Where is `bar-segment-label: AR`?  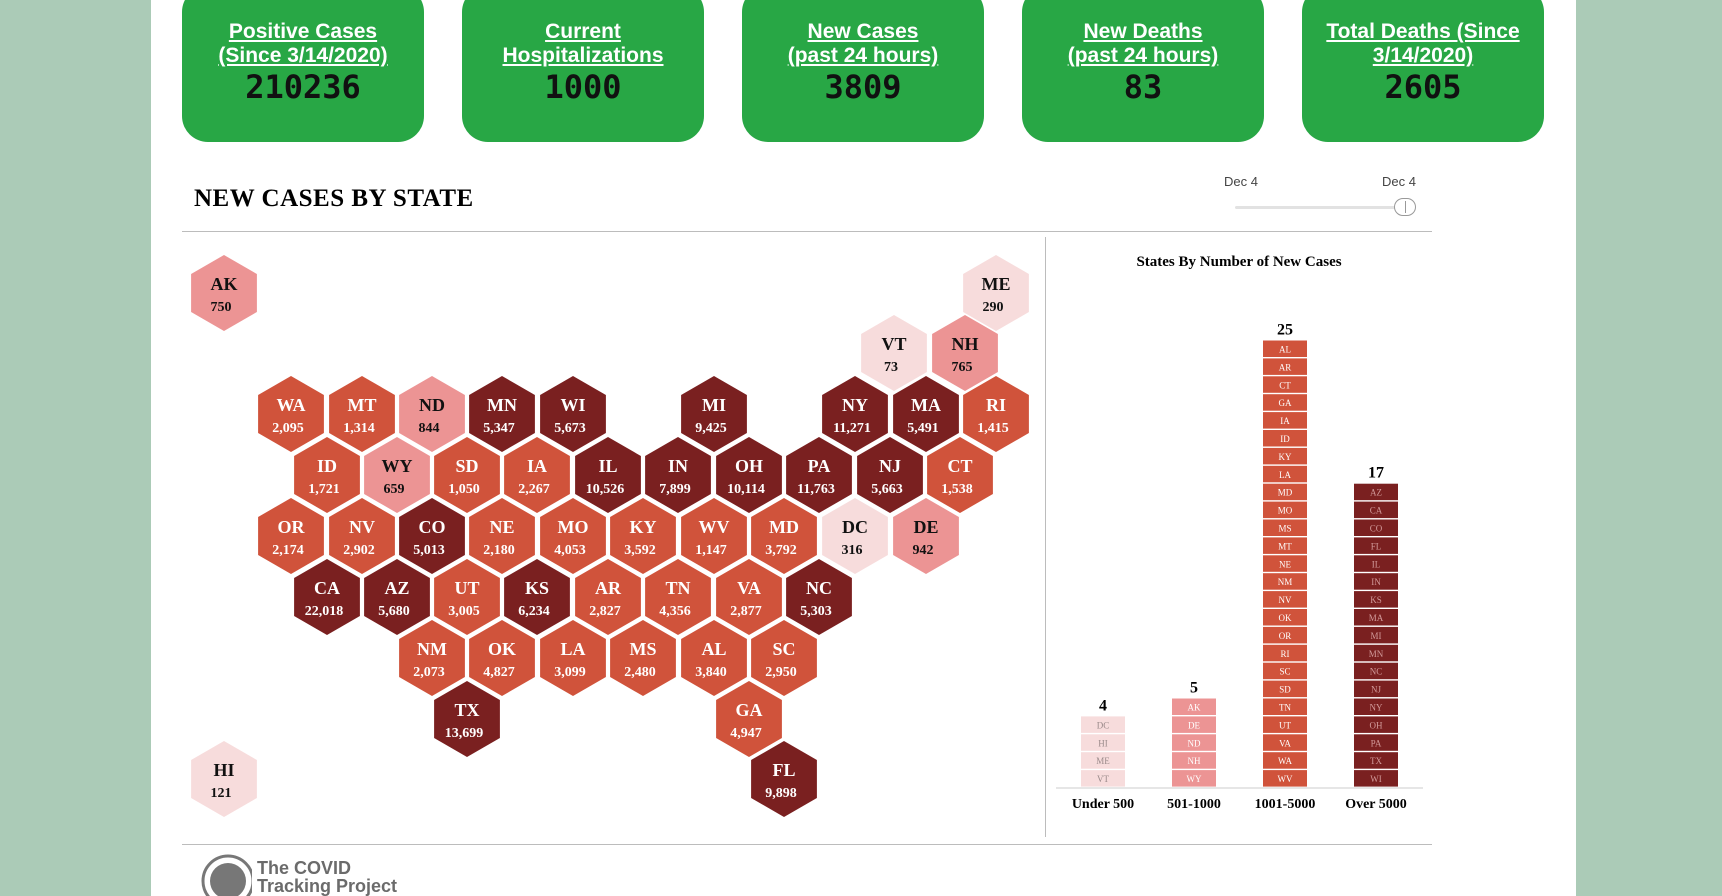 bar-segment-label: AR is located at coordinates (1285, 367).